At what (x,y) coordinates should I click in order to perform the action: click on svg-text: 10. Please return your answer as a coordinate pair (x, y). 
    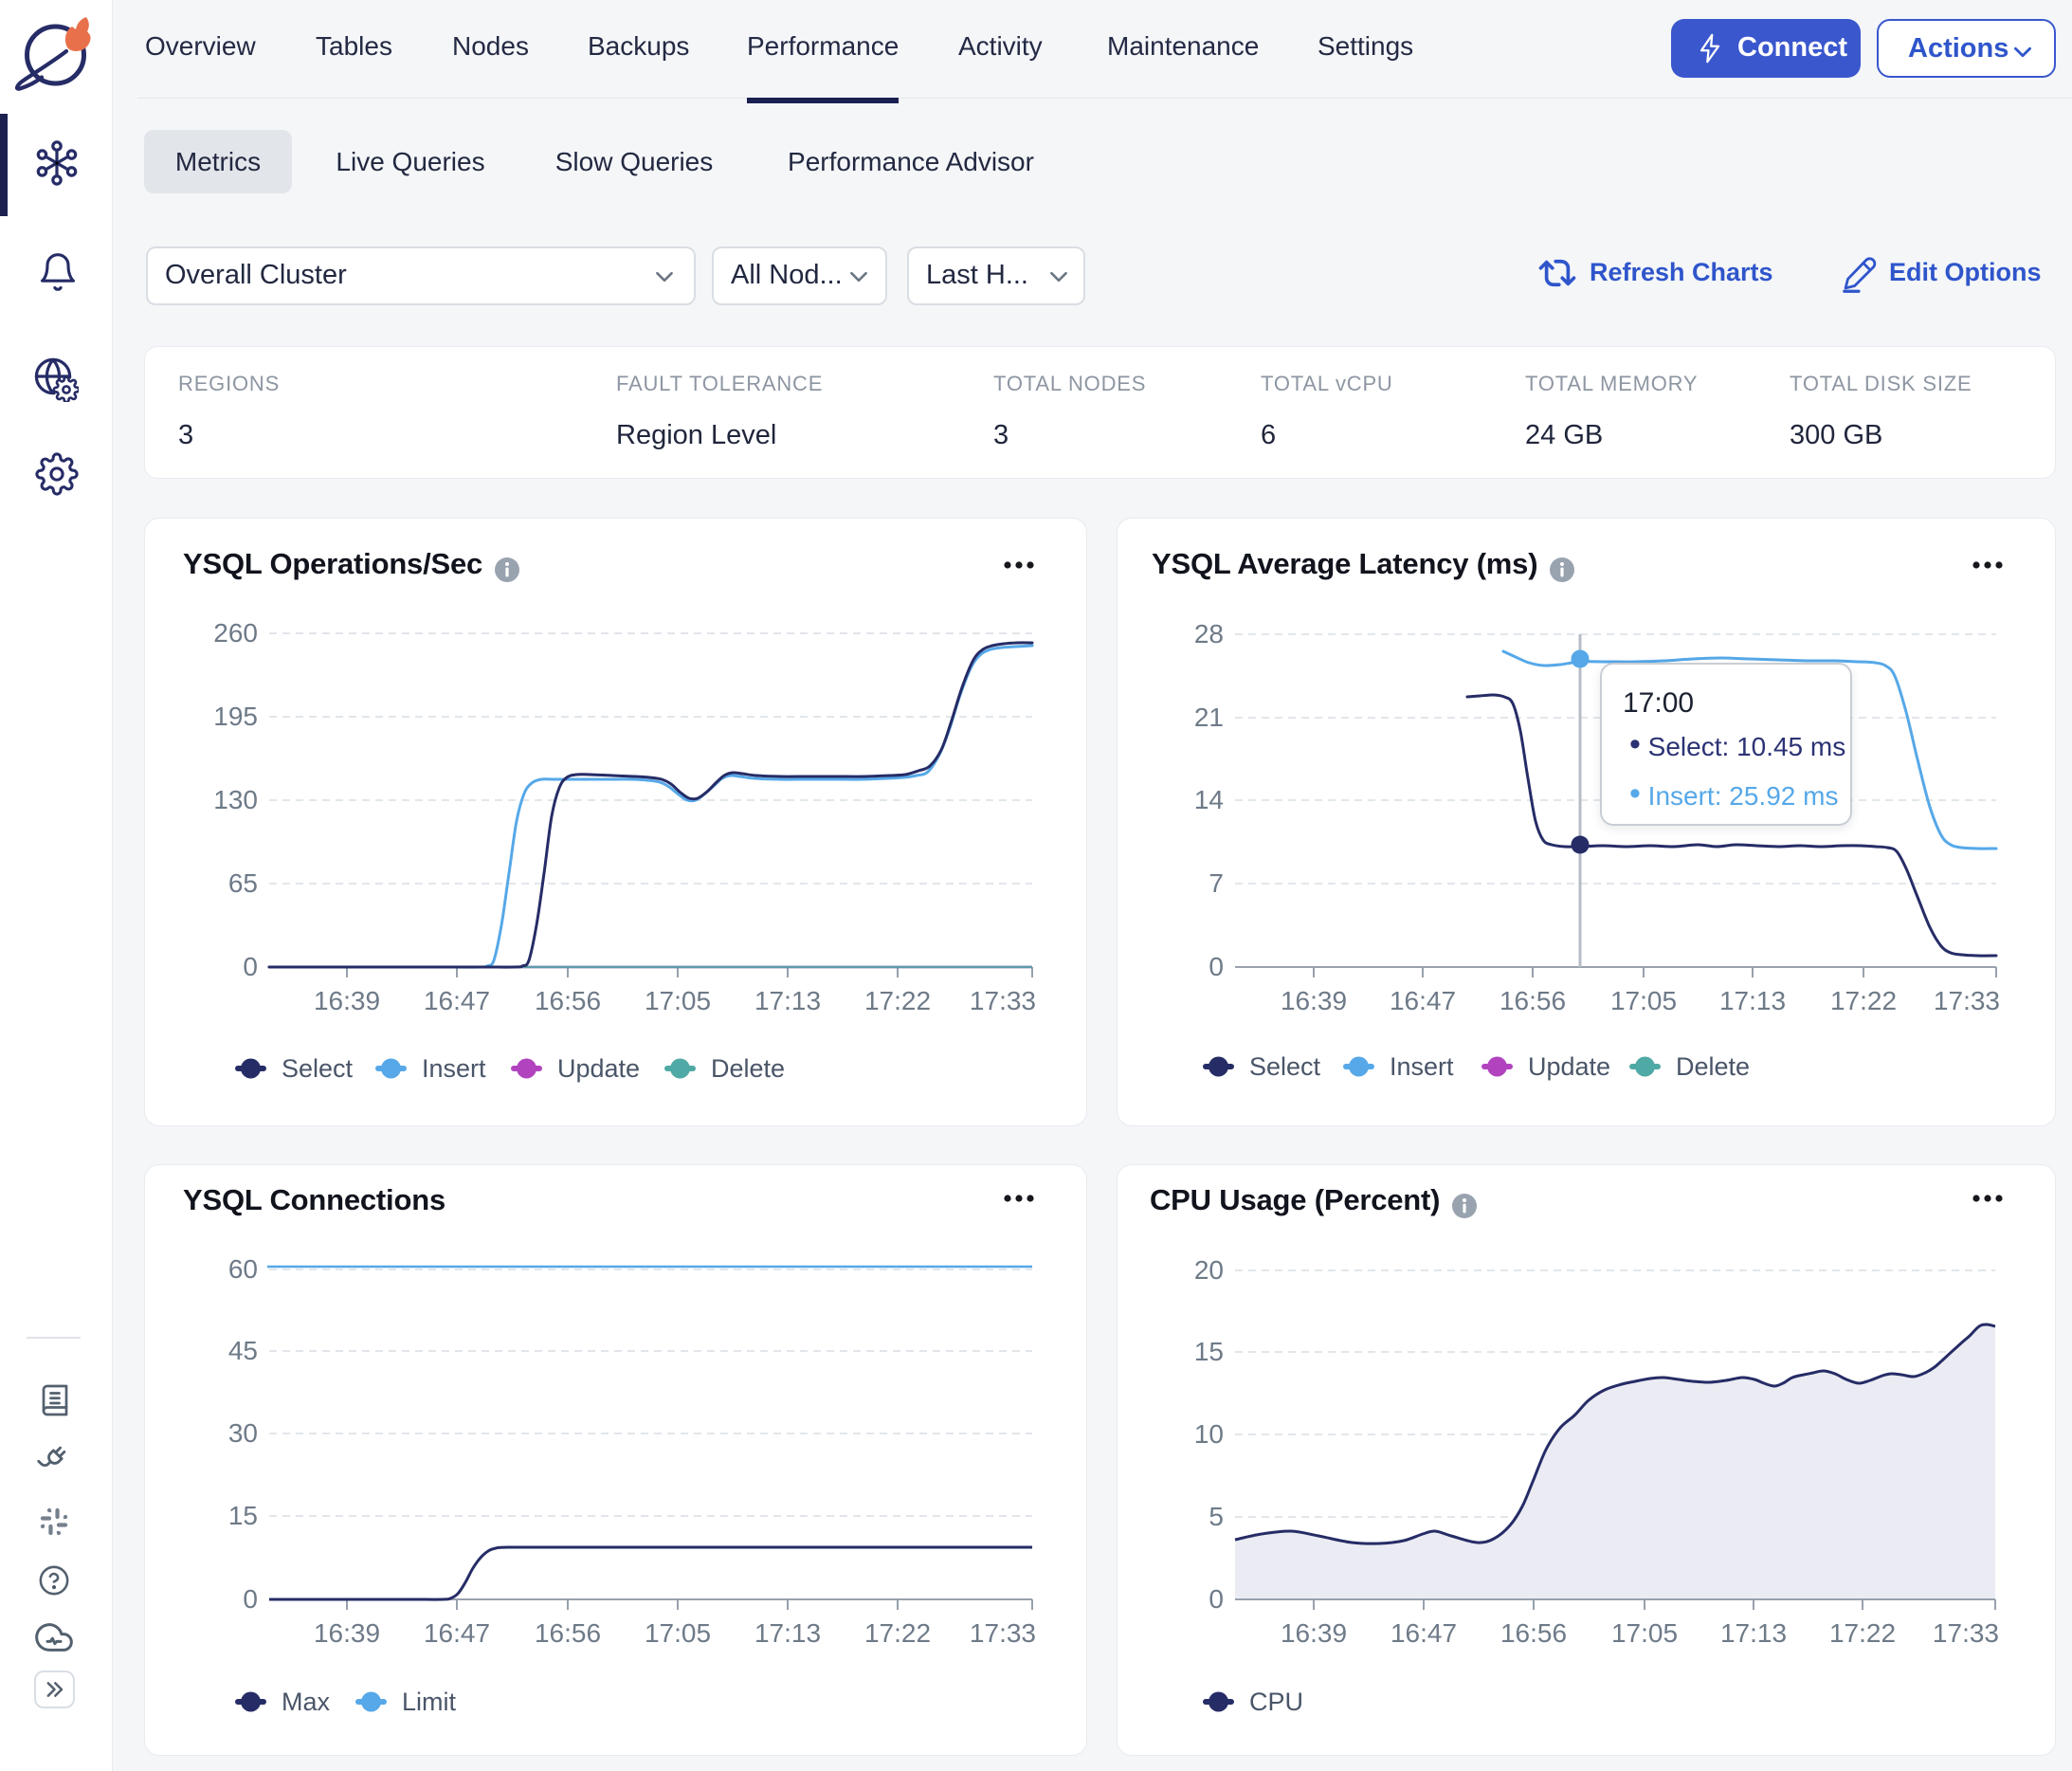
    Looking at the image, I should click on (1209, 1434).